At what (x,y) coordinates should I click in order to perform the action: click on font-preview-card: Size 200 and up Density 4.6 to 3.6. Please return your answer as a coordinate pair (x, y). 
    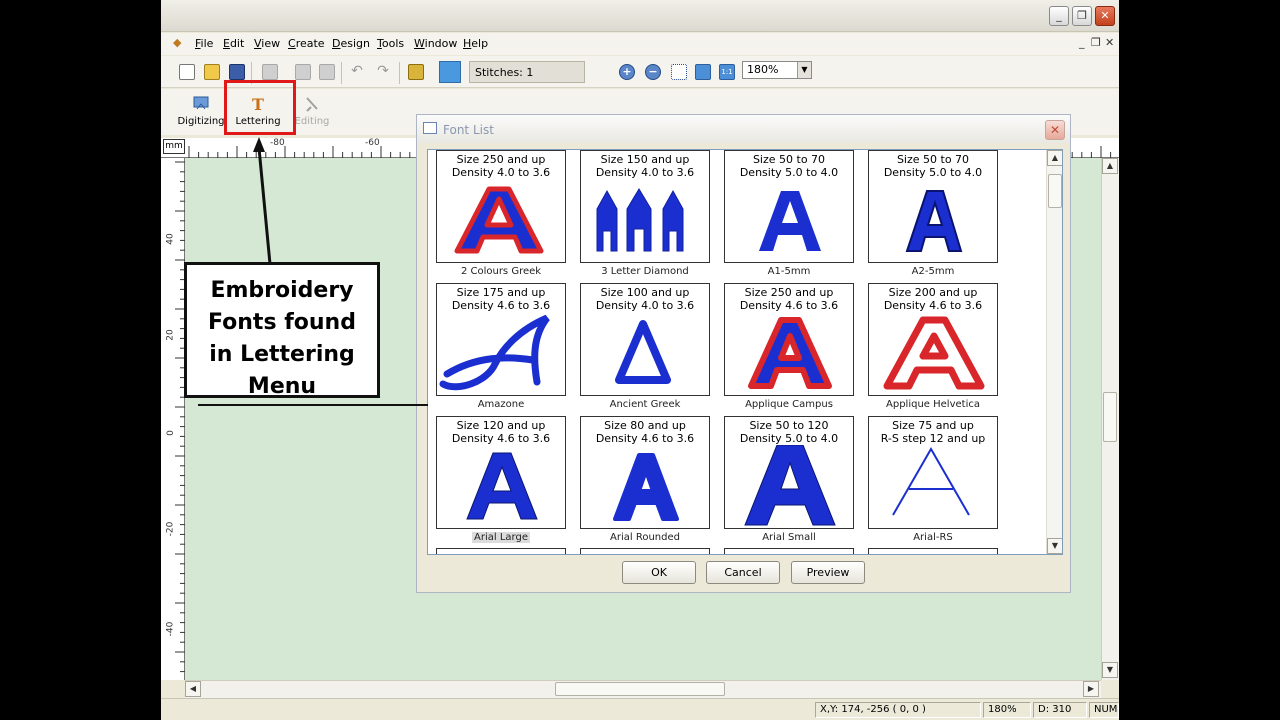
    Looking at the image, I should click on (933, 339).